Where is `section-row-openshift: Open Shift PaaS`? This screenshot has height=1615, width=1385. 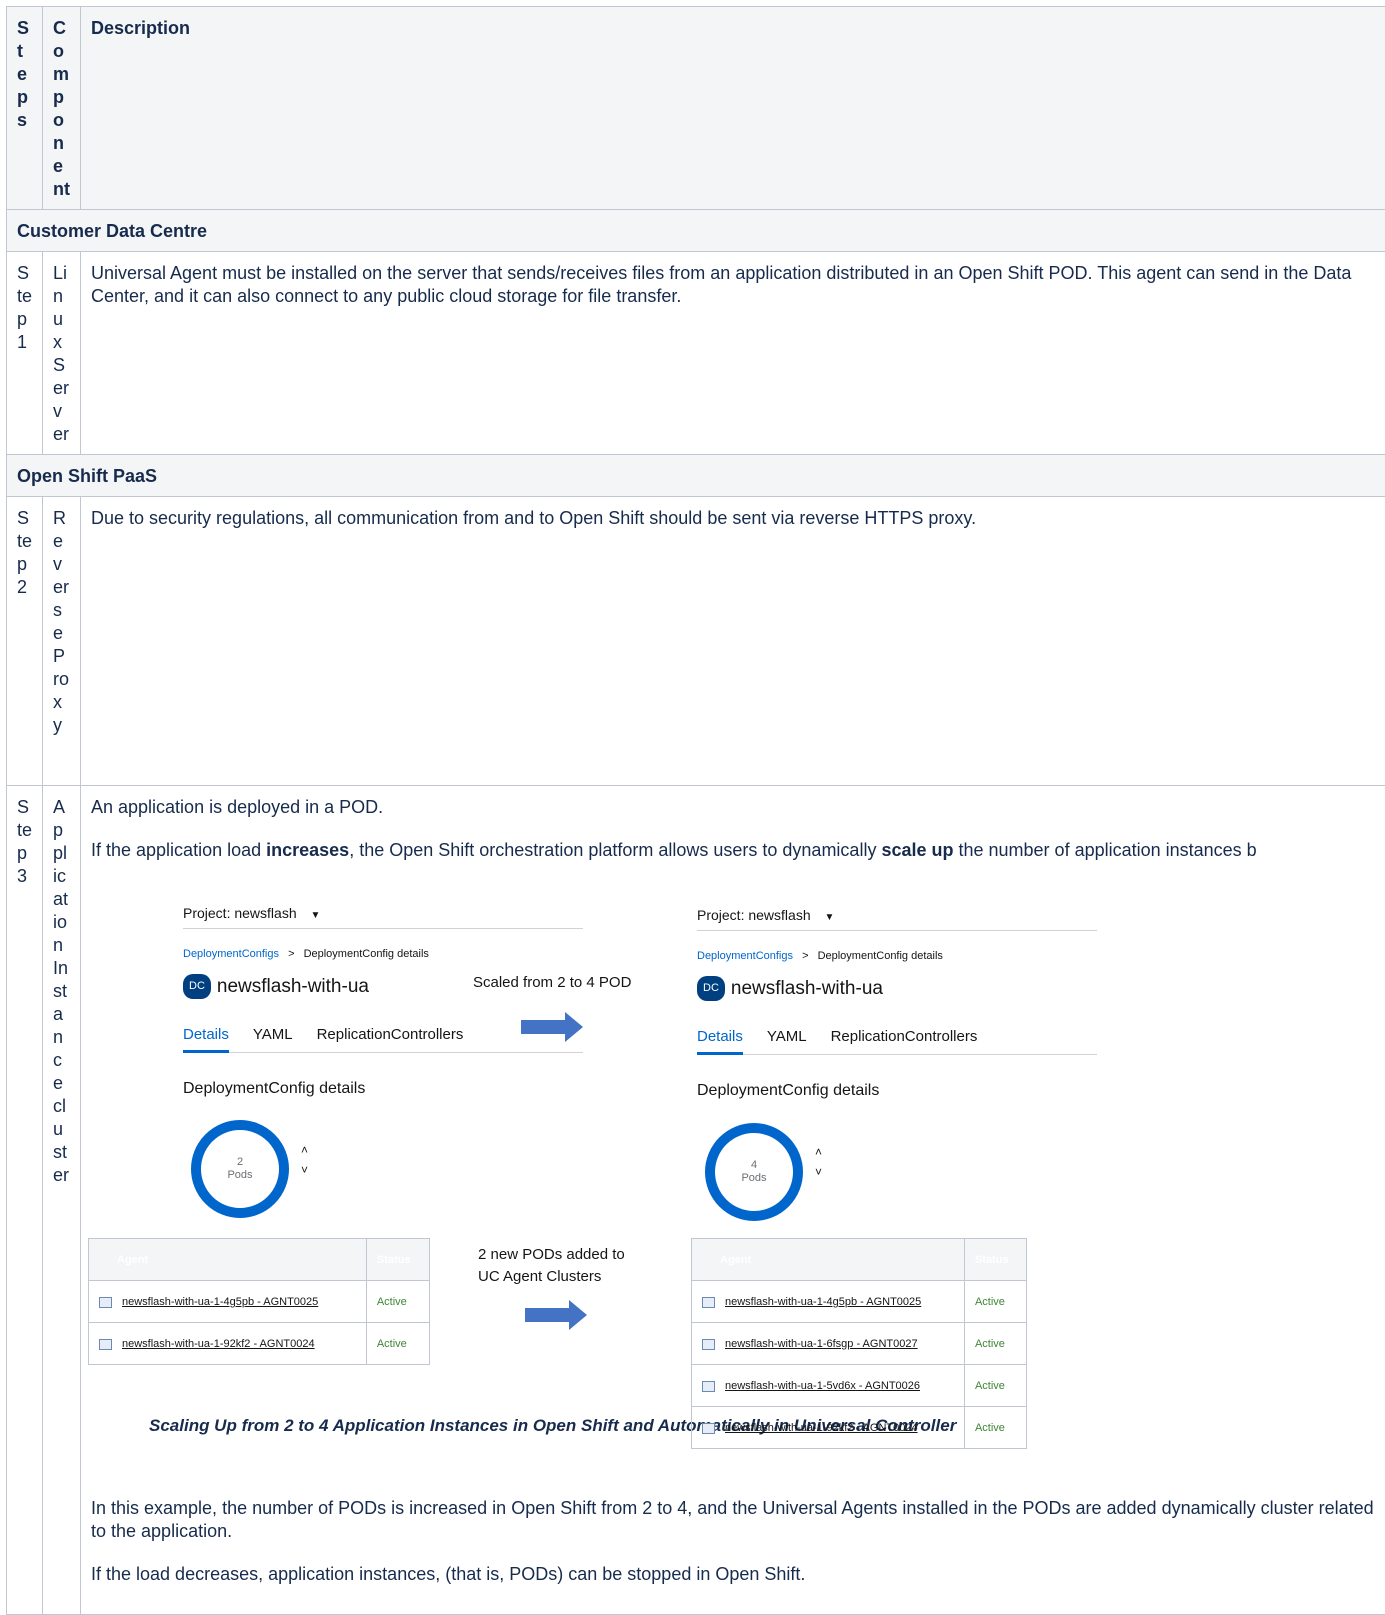 section-row-openshift: Open Shift PaaS is located at coordinates (696, 476).